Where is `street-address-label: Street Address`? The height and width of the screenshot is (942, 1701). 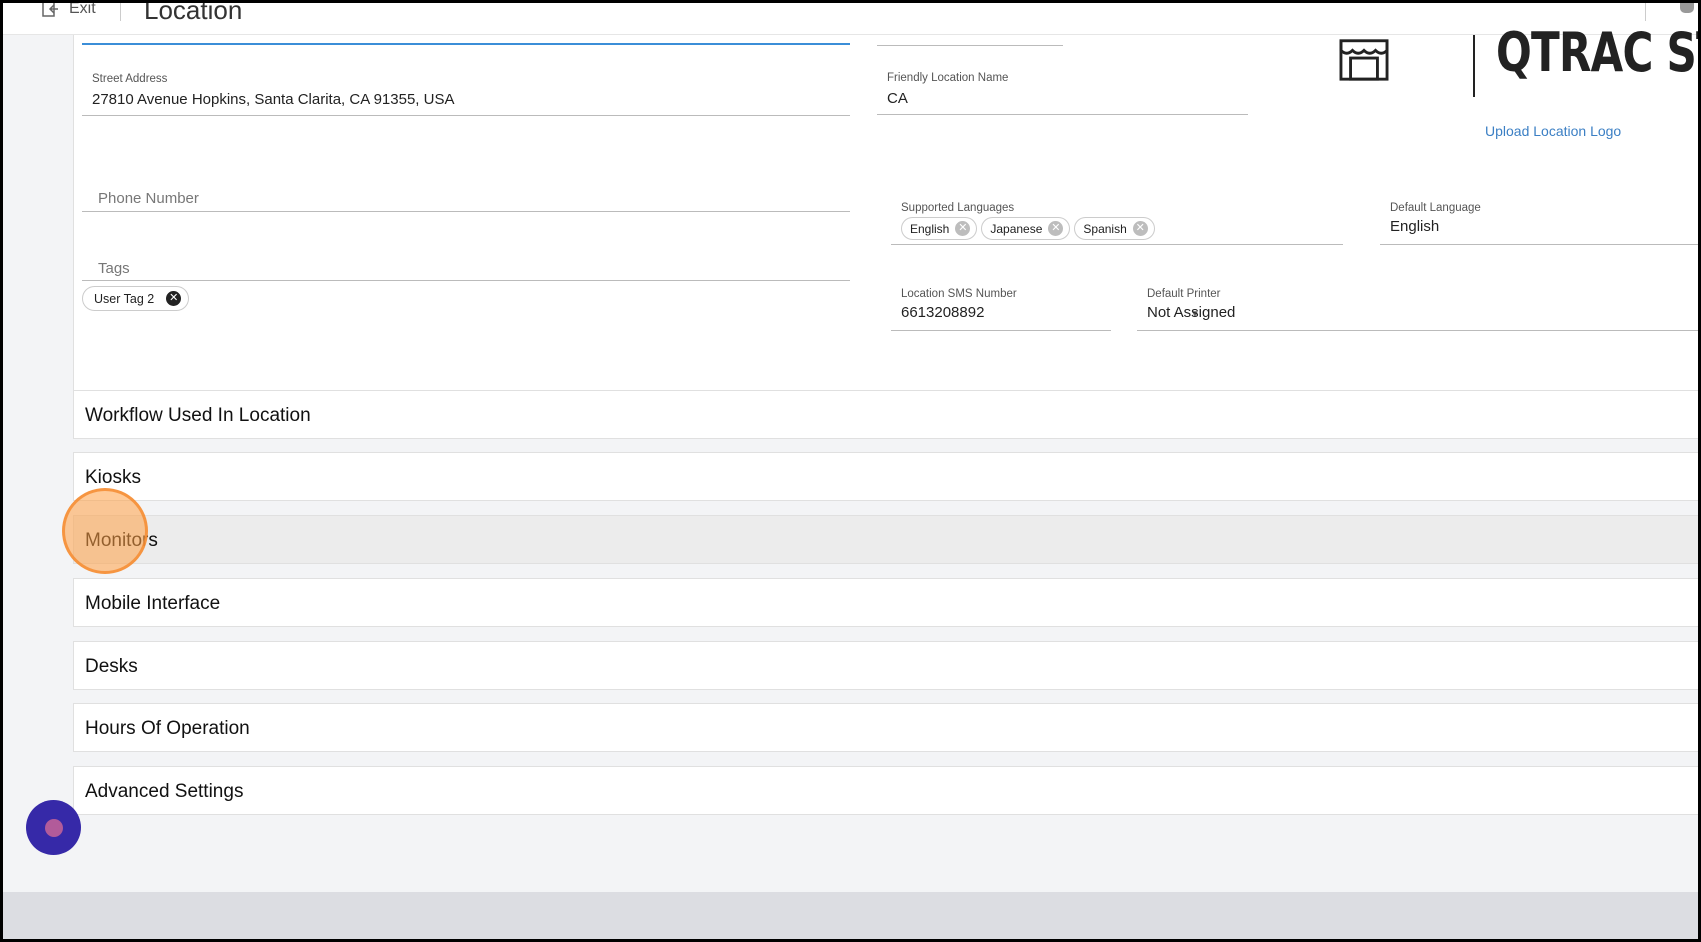 street-address-label: Street Address is located at coordinates (130, 79).